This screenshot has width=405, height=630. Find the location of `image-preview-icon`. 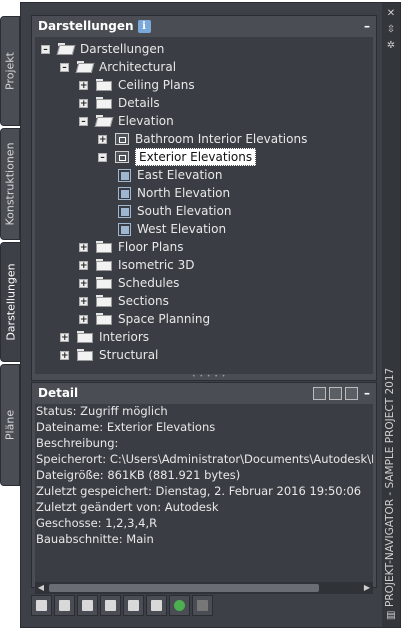

image-preview-icon is located at coordinates (351, 393).